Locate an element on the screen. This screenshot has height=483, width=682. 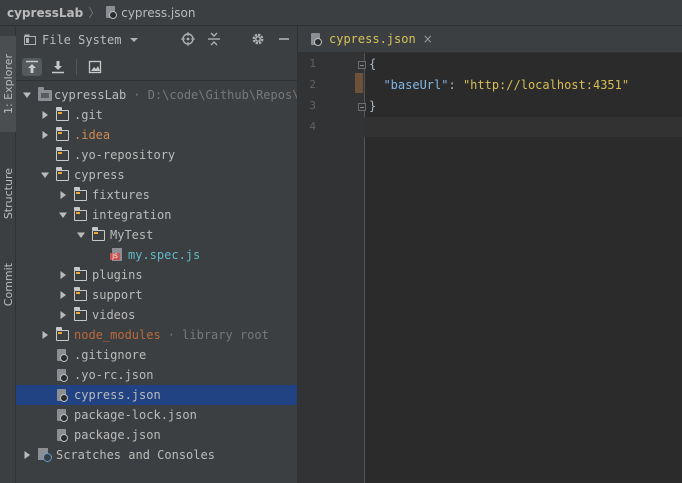
tree-item-hint: · D:\code\Github\Repos\cypressLab is located at coordinates (215, 95).